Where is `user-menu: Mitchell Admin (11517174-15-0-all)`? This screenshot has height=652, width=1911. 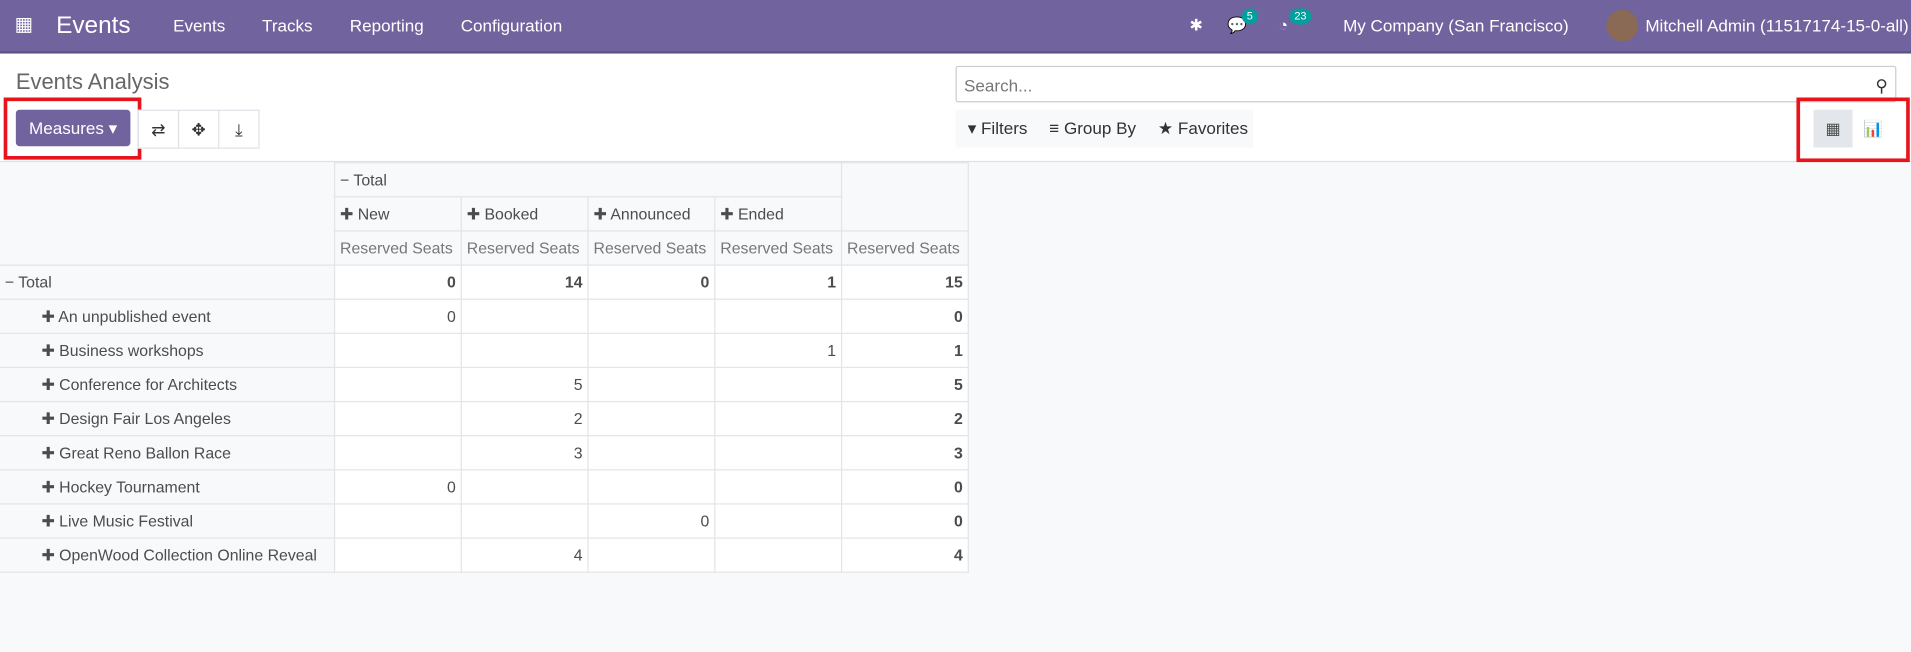 user-menu: Mitchell Admin (11517174-15-0-all) is located at coordinates (1776, 25).